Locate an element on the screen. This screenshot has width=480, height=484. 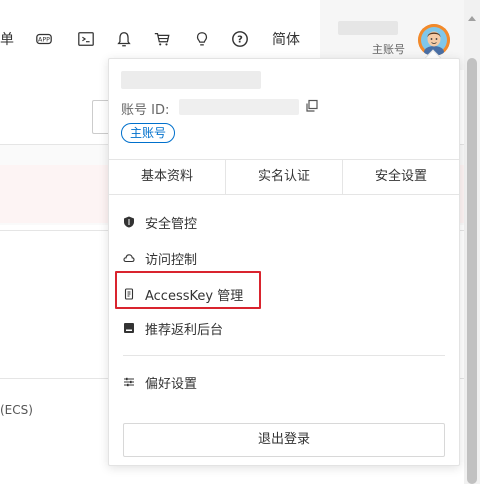
tab-basic-info: 基本资料 is located at coordinates (167, 177).